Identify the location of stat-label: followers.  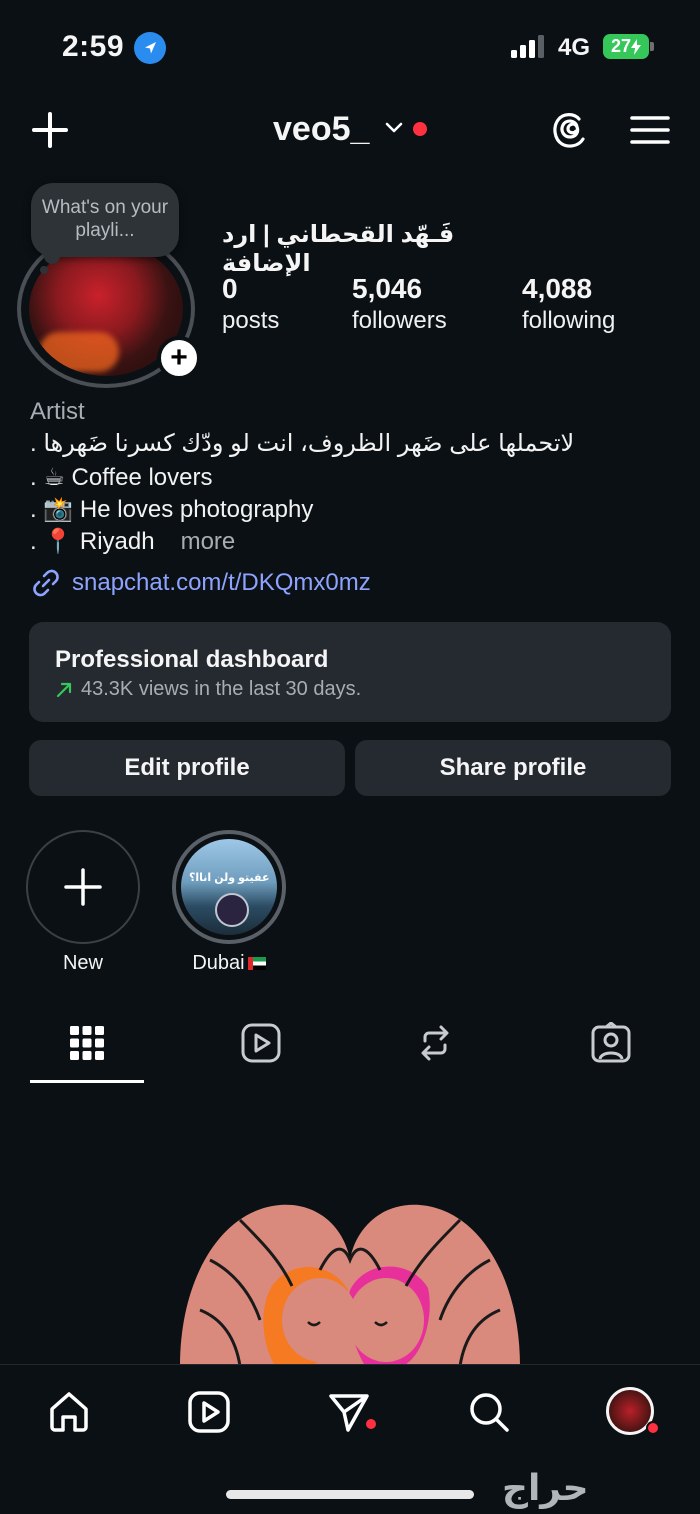
(399, 320).